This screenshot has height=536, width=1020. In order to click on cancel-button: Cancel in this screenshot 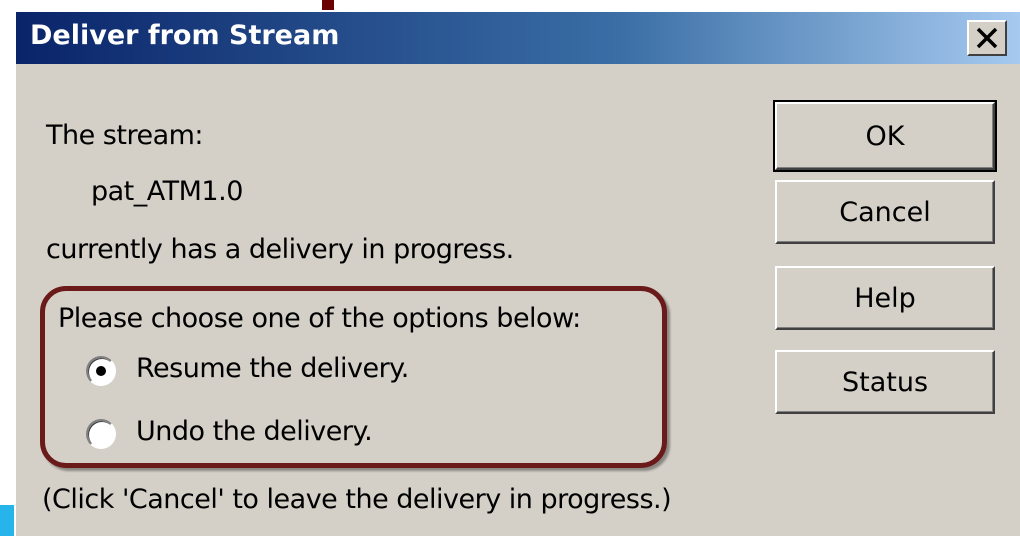, I will do `click(885, 212)`.